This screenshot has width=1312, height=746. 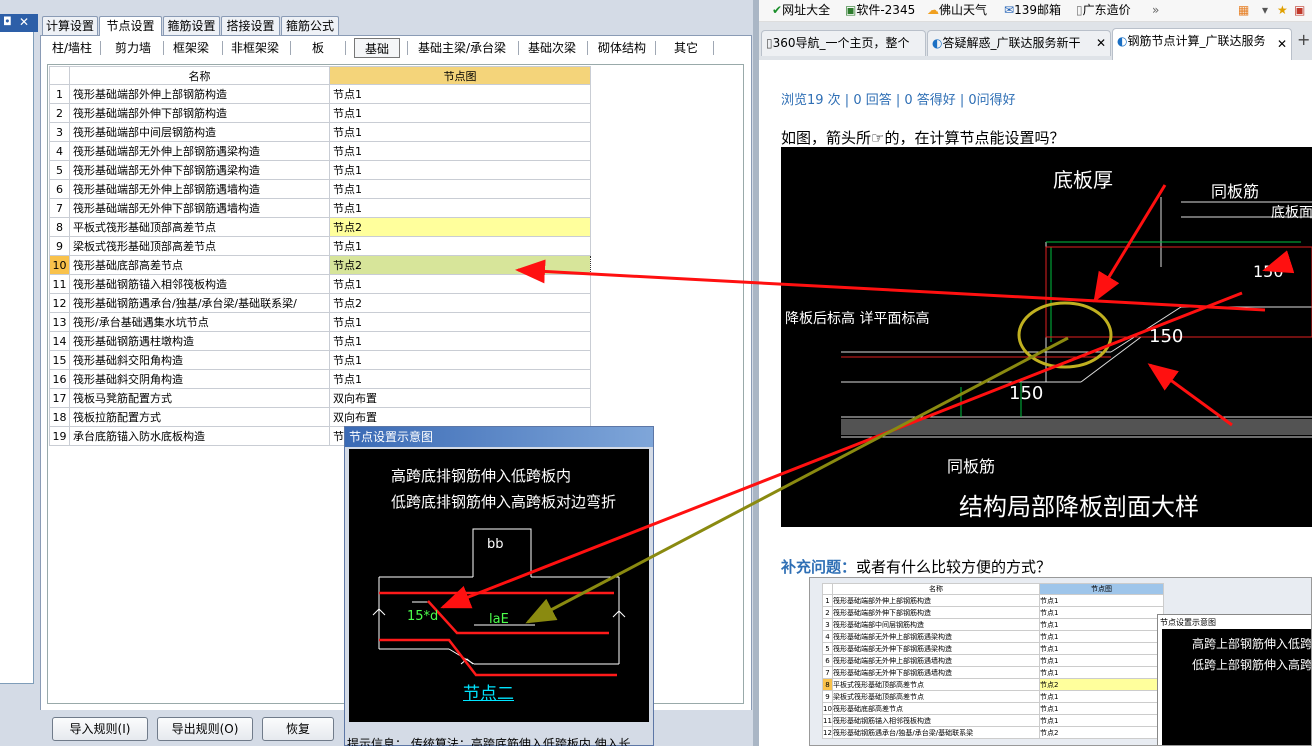 I want to click on extension-icon: ▣, so click(x=1299, y=10).